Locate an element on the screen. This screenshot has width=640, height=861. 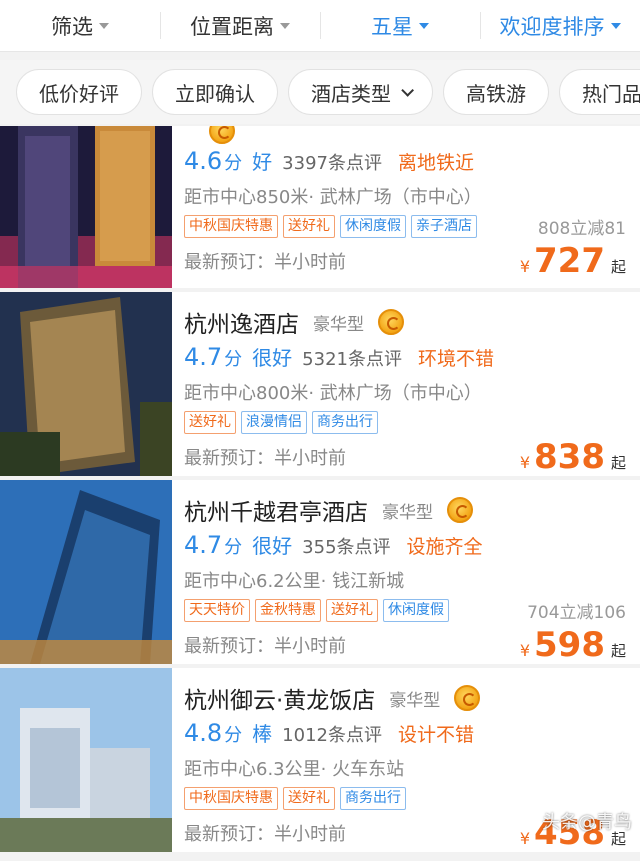
filter-sort: 欢迎度排序 is located at coordinates (560, 25).